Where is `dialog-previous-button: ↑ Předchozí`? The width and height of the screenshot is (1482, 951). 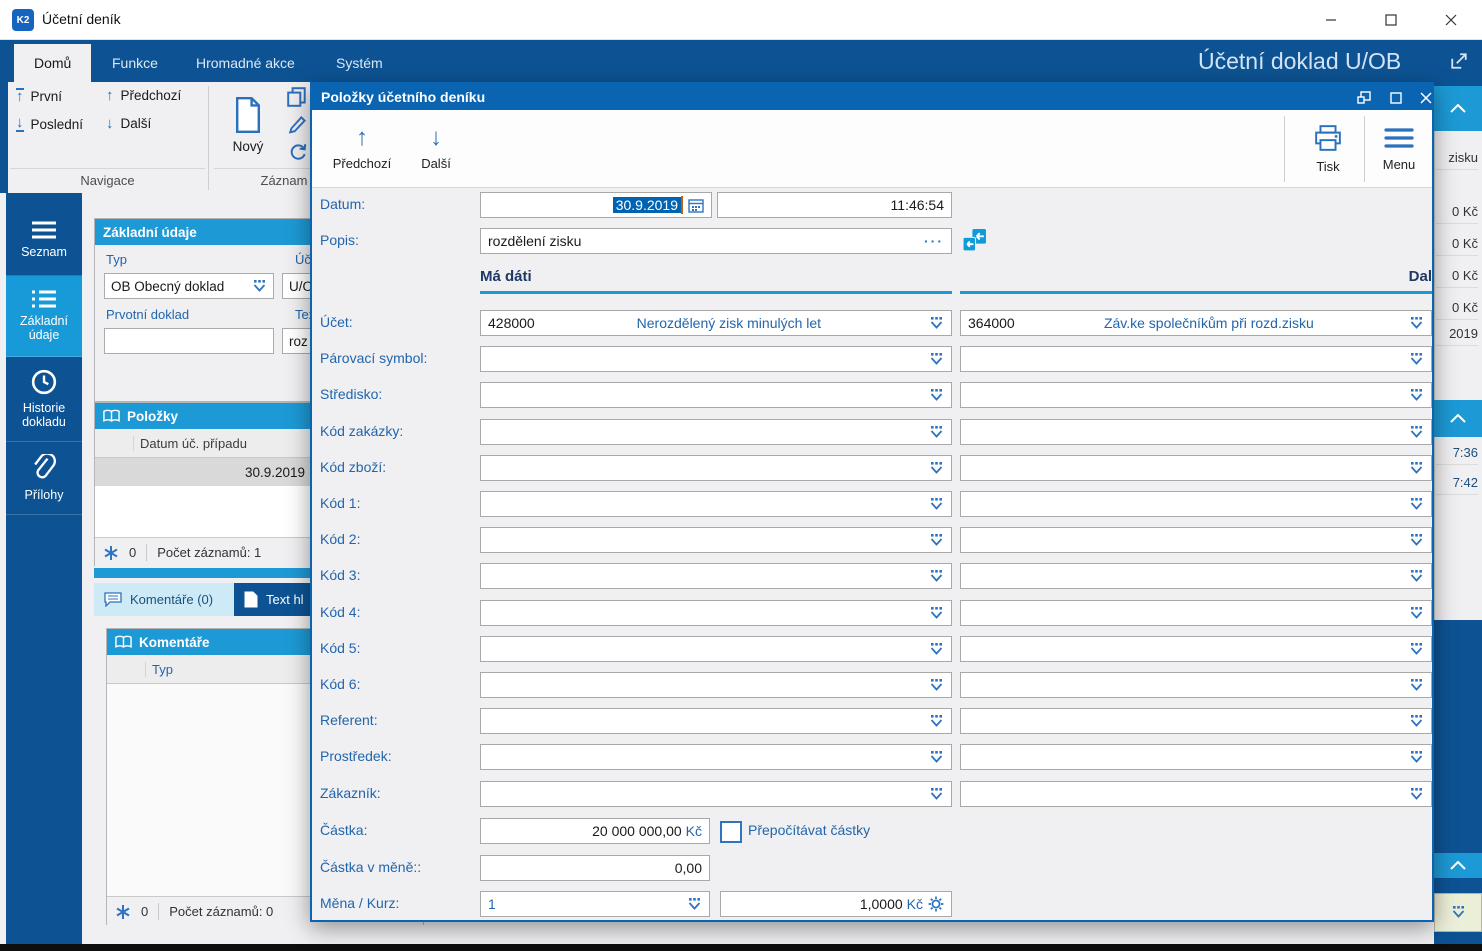
dialog-previous-button: ↑ Předchozí is located at coordinates (362, 149).